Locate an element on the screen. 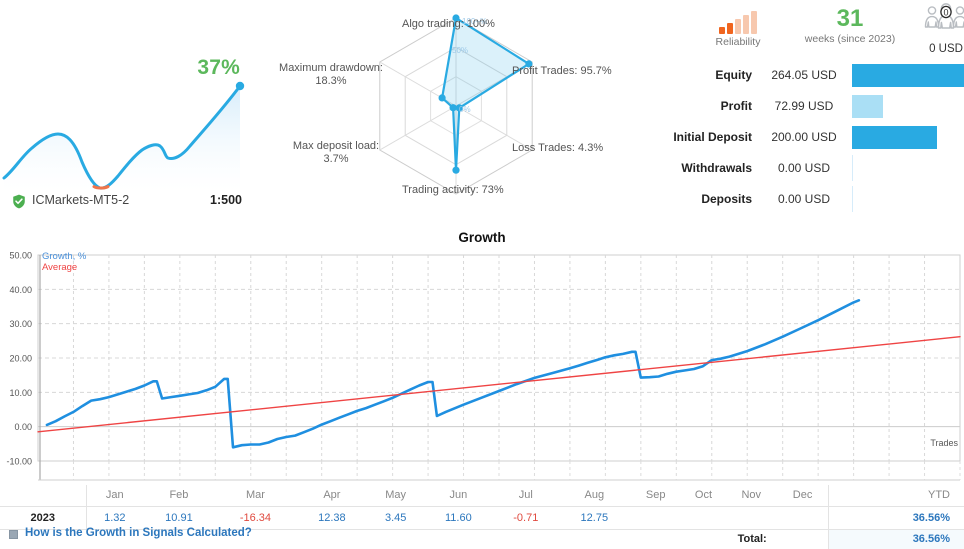 The image size is (964, 549). months-row-year: 2023 is located at coordinates (42, 517).